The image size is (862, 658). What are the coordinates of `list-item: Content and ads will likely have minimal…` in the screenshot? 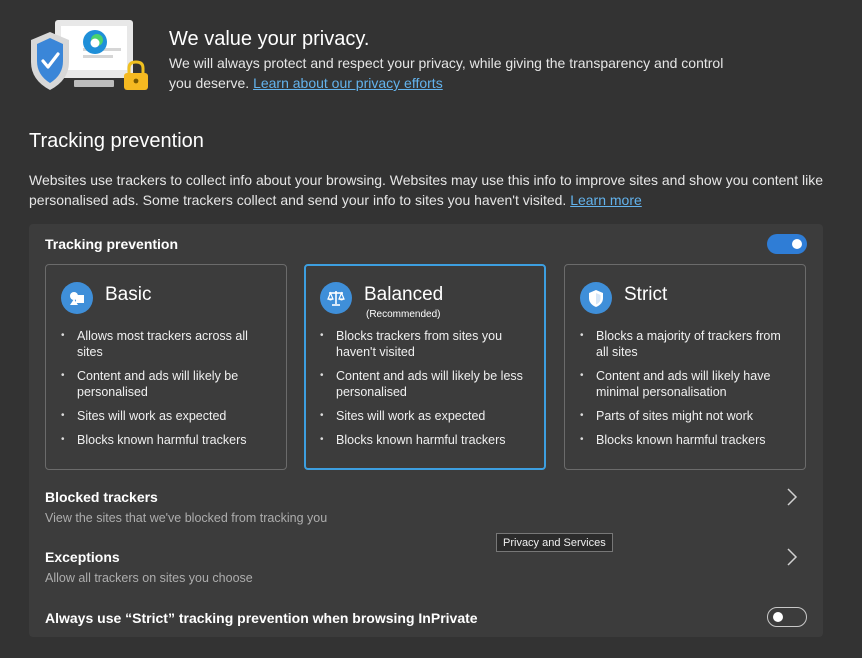 It's located at (687, 384).